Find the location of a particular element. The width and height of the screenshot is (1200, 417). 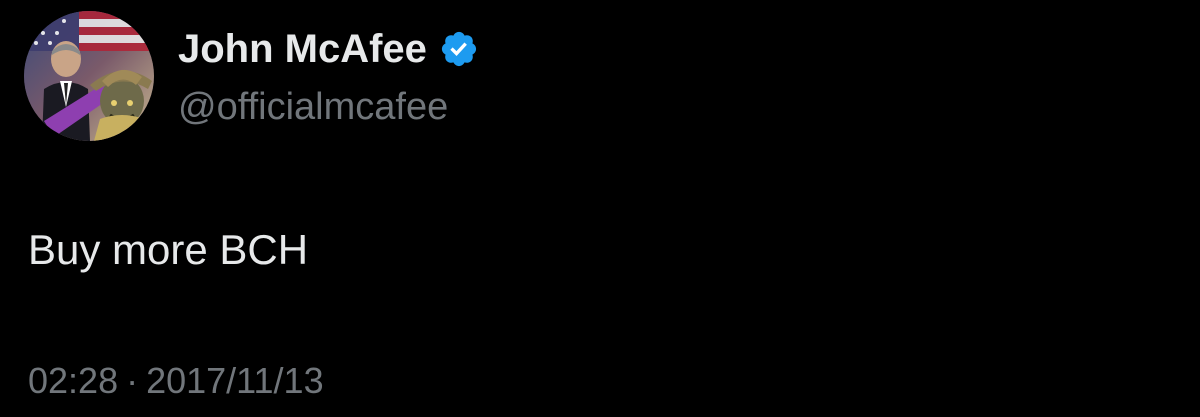

author-display-name: John McAfee is located at coordinates (302, 49).